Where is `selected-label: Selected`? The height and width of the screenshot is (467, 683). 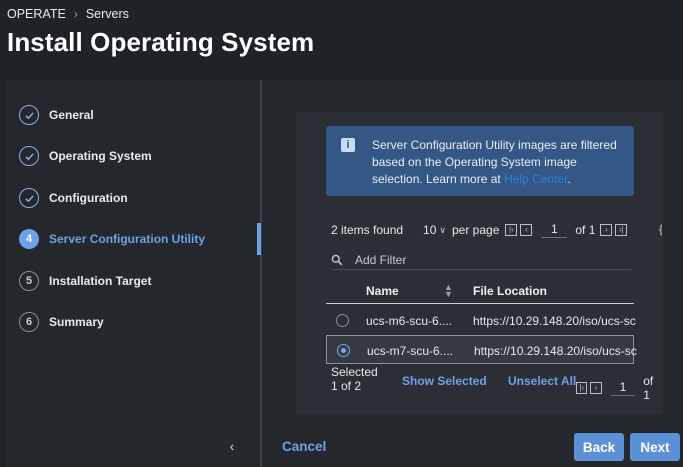
selected-label: Selected is located at coordinates (354, 372).